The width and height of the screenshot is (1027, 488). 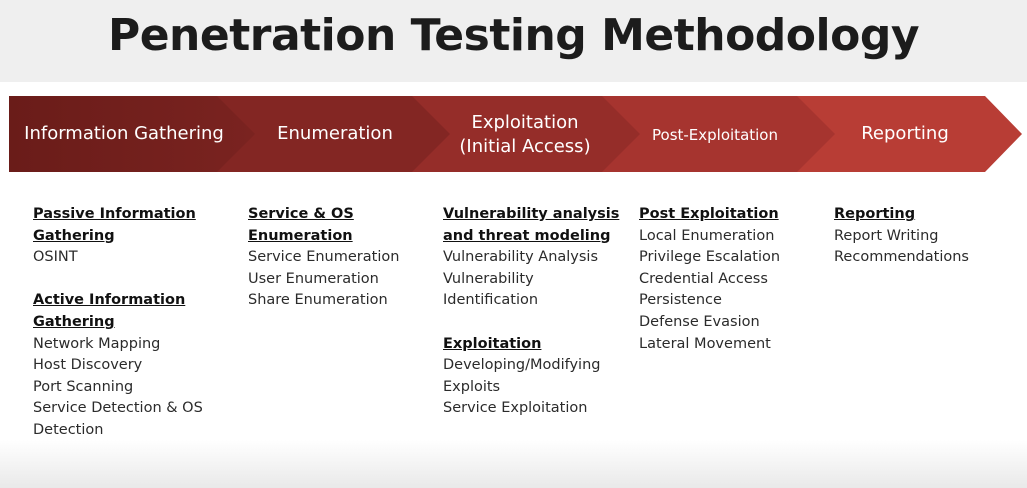 What do you see at coordinates (905, 133) in the screenshot?
I see `stage-label-reporting: Reporting` at bounding box center [905, 133].